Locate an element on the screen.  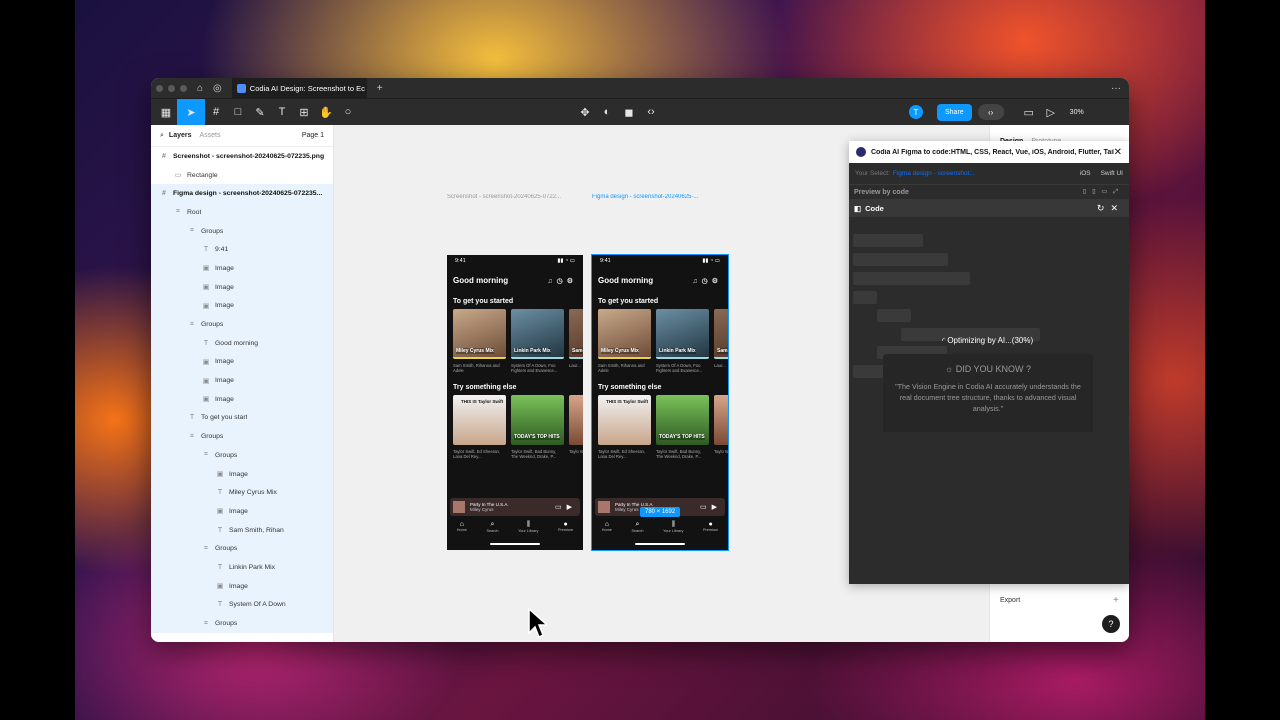
close-tab-icon: ✕ is located at coordinates (366, 88).